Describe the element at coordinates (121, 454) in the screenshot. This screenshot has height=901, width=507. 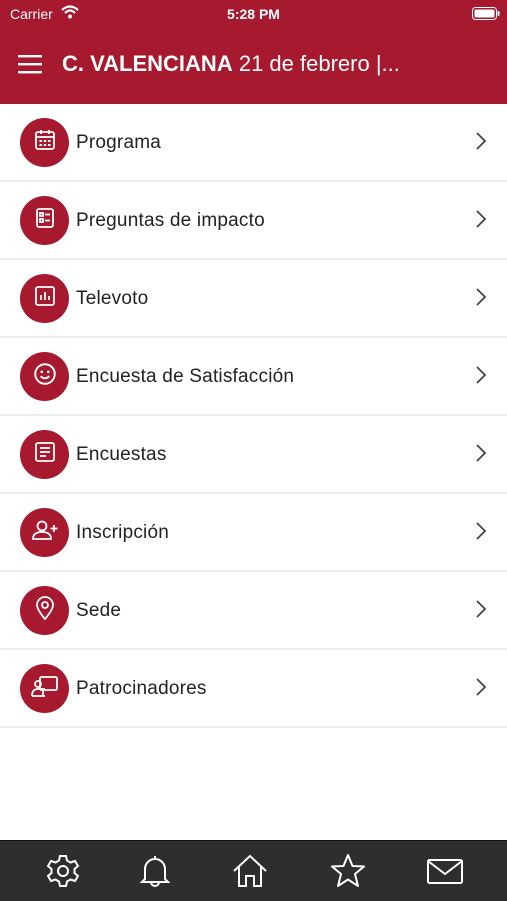
I see `menu-item-label: Encuestas` at that location.